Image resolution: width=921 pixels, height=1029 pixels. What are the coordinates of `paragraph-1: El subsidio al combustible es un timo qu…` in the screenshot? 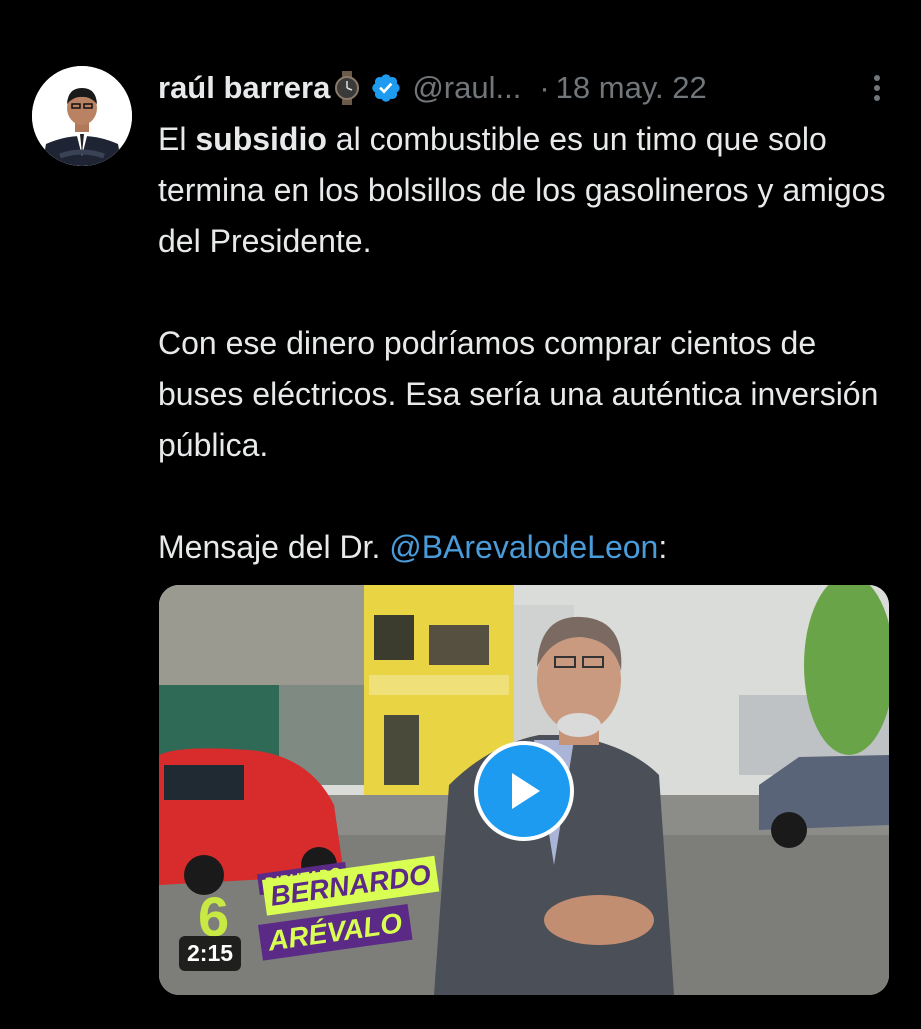 It's located at (528, 190).